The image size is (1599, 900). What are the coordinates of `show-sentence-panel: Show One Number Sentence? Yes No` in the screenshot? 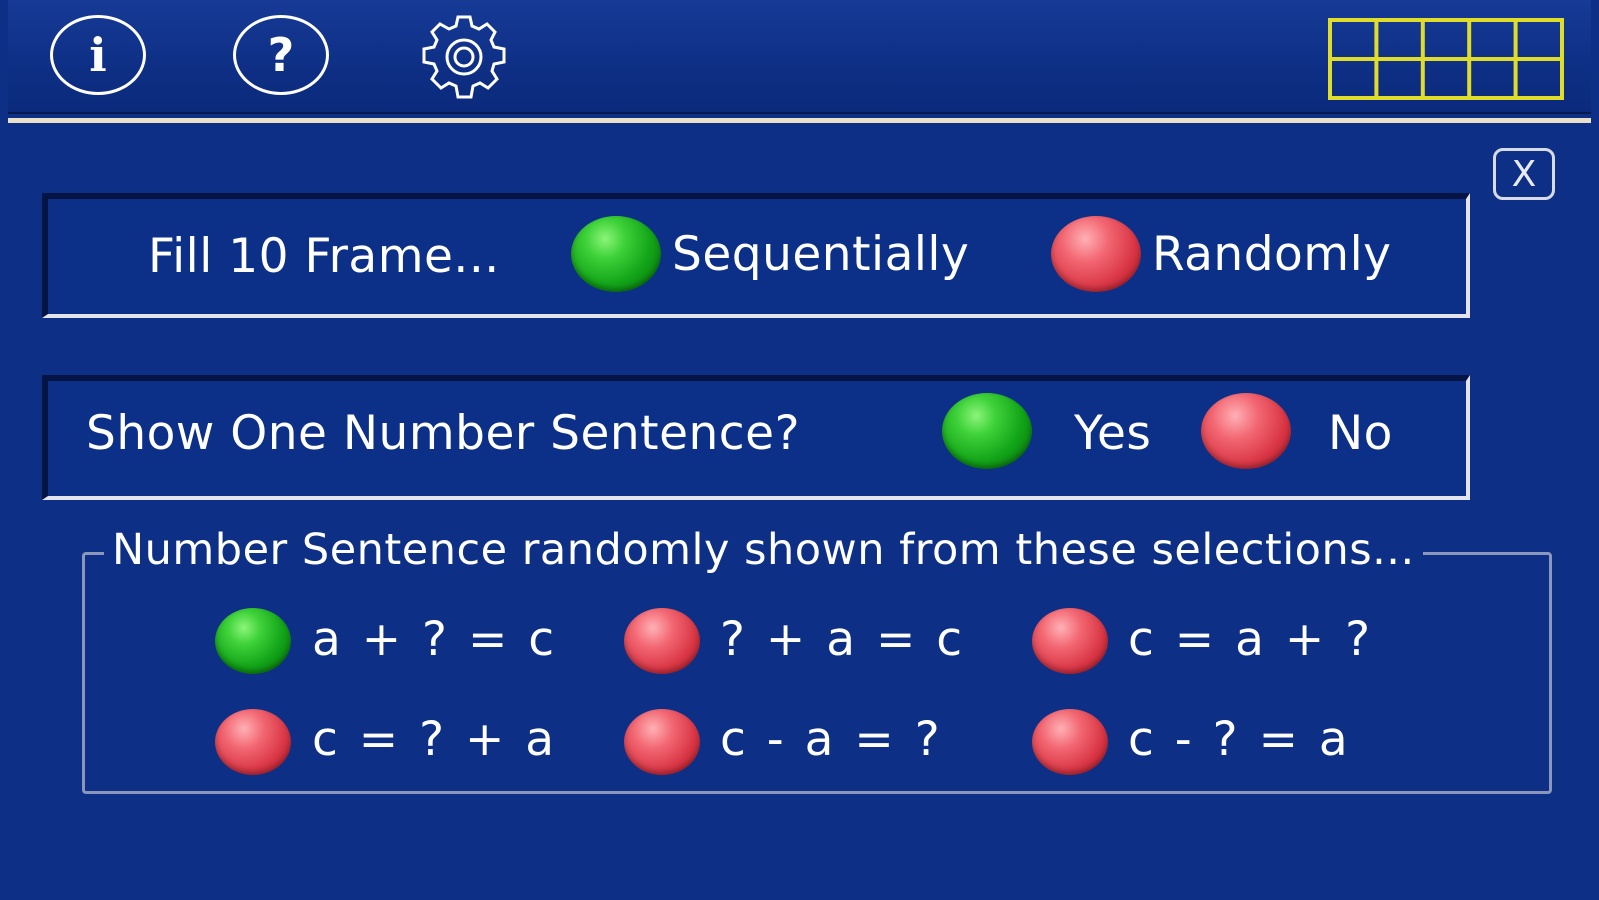 It's located at (756, 437).